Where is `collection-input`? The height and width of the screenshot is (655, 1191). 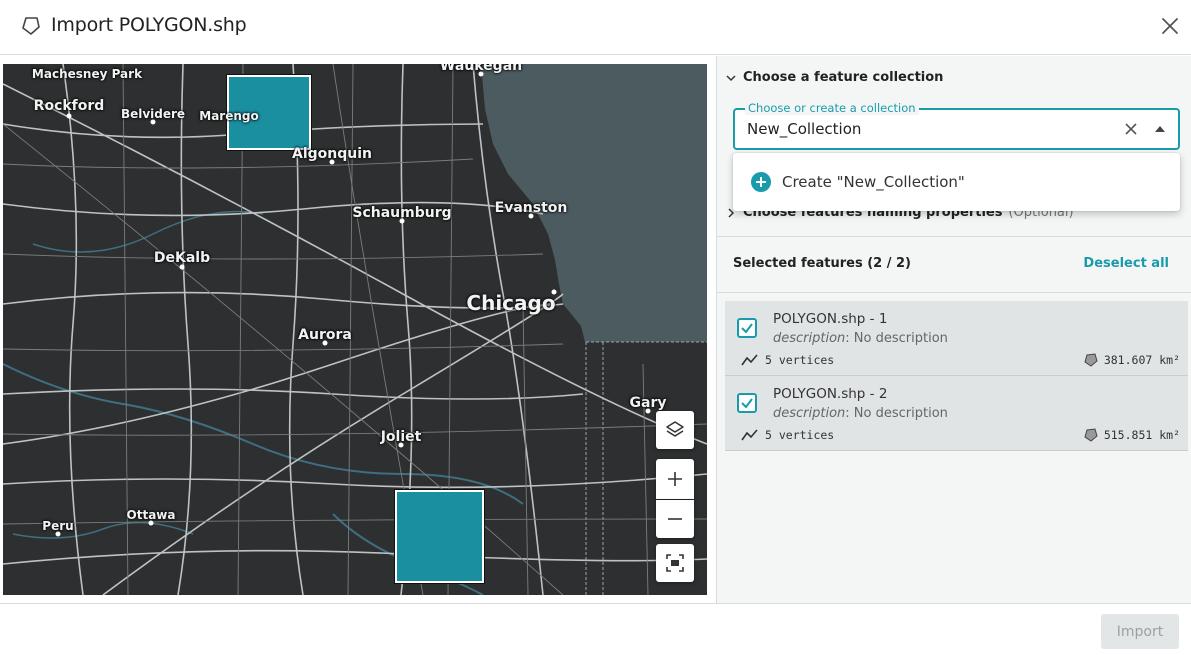
collection-input is located at coordinates (927, 129).